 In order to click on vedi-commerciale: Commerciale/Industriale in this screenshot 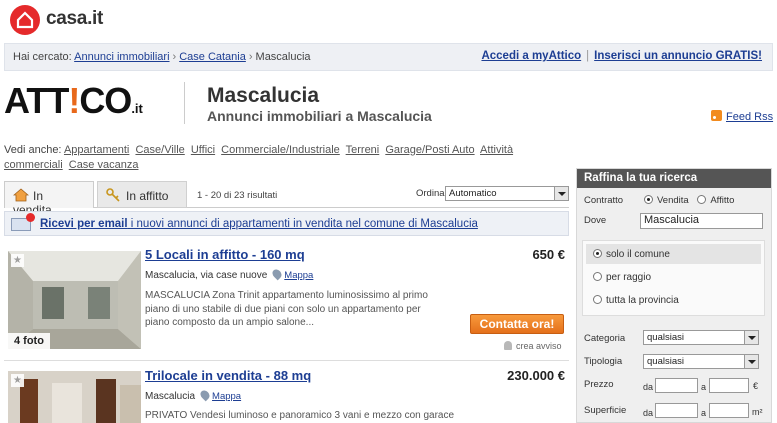, I will do `click(280, 150)`.